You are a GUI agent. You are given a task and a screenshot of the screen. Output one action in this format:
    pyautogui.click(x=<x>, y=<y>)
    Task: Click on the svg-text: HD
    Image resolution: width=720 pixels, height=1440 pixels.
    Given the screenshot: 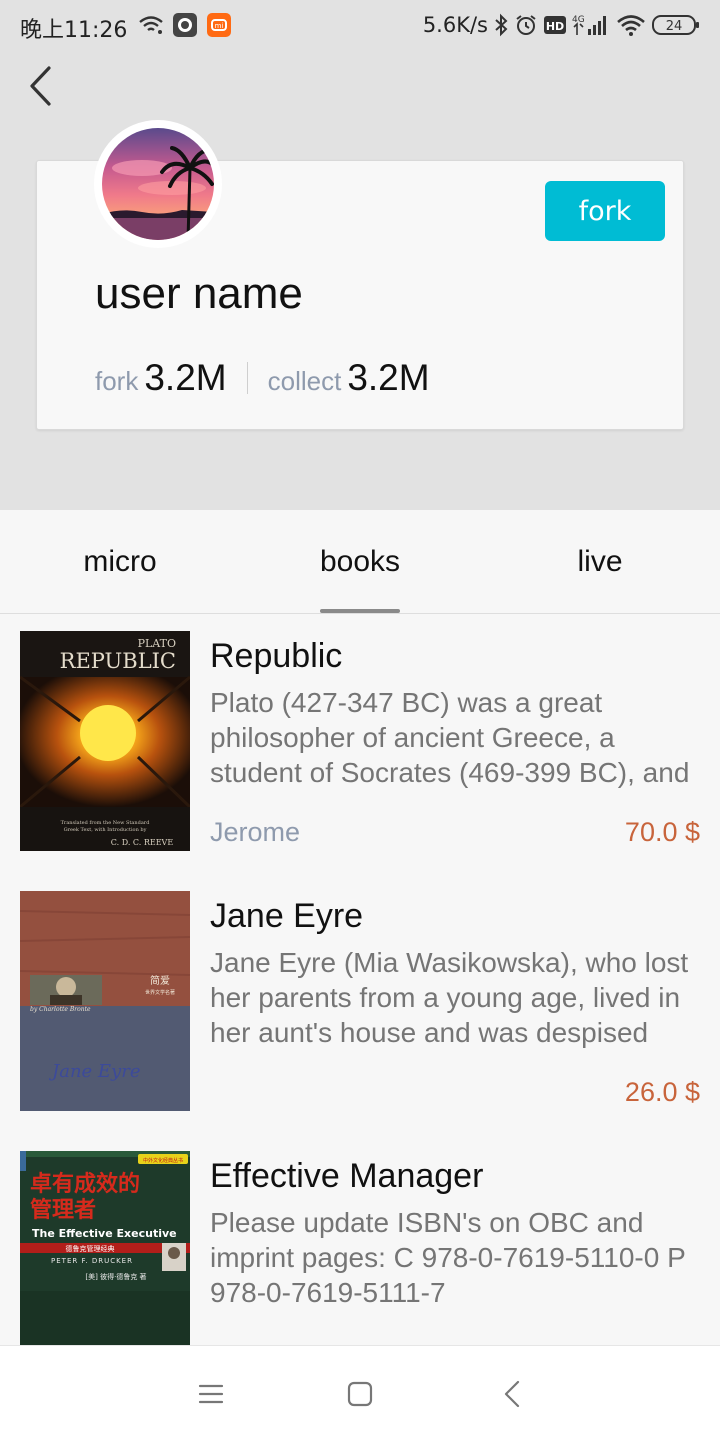 What is the action you would take?
    pyautogui.click(x=555, y=26)
    